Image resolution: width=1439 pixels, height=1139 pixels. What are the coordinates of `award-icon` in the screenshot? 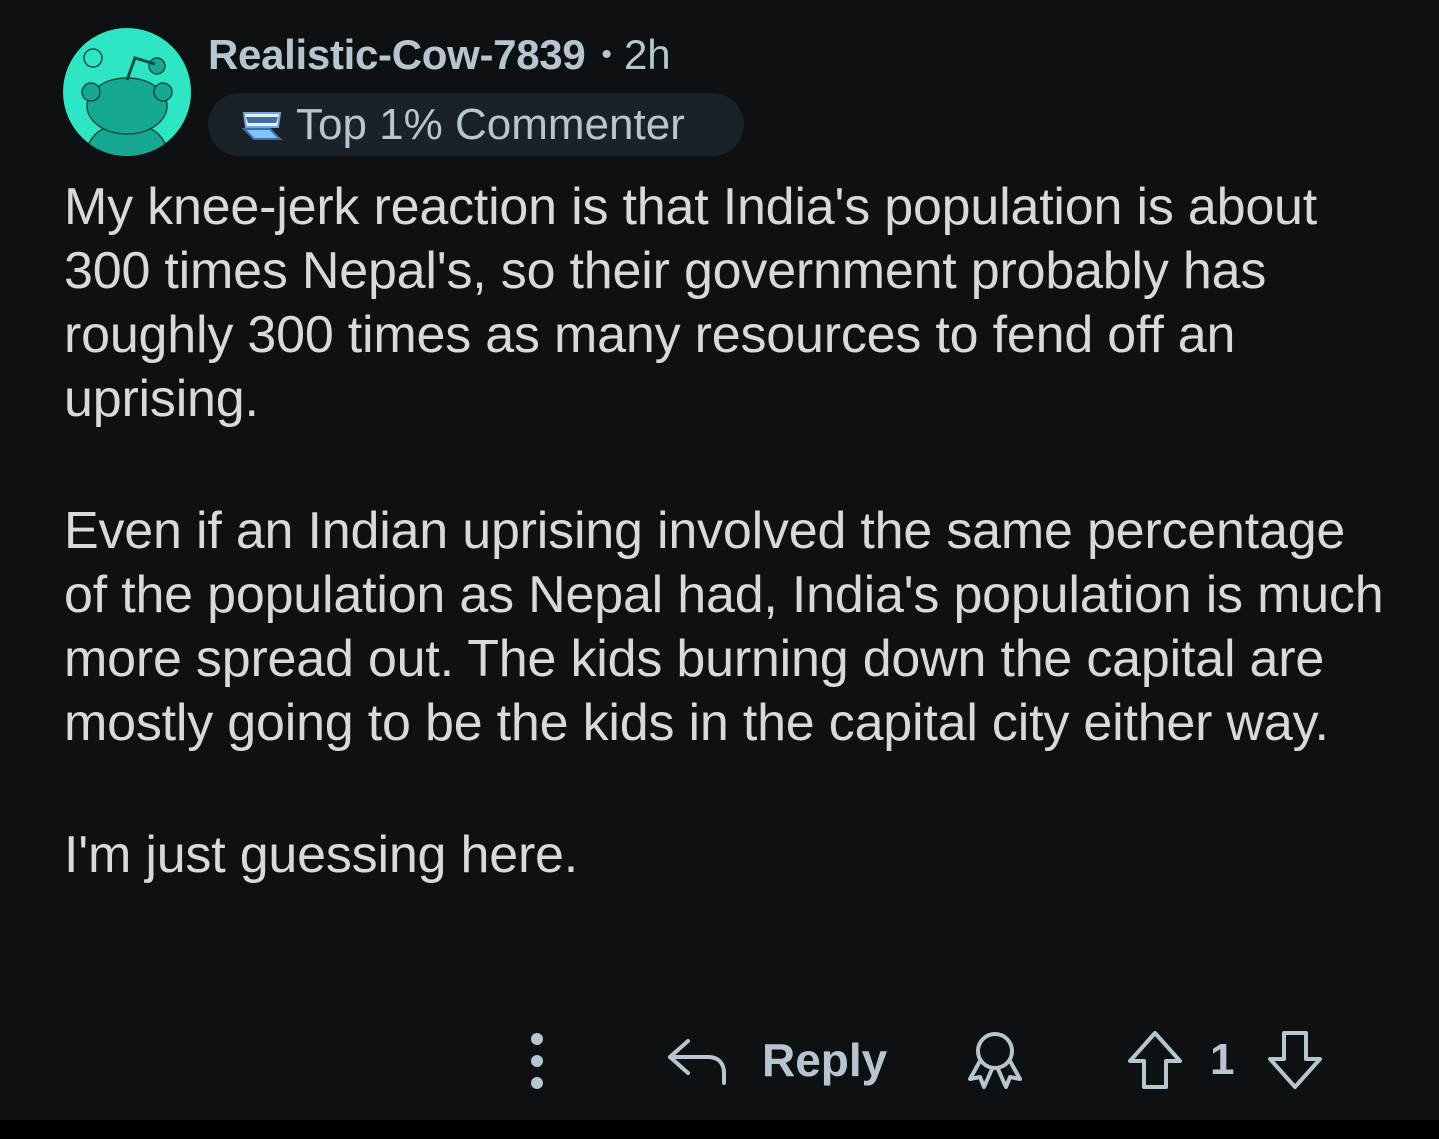 It's located at (995, 1060).